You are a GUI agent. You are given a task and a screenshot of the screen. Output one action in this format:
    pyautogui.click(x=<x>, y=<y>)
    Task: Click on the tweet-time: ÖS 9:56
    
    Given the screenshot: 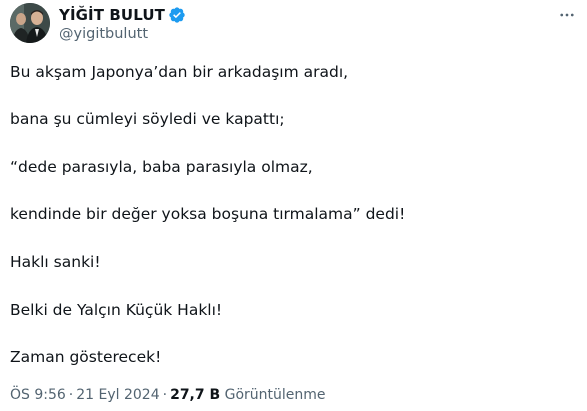 What is the action you would take?
    pyautogui.click(x=38, y=395)
    